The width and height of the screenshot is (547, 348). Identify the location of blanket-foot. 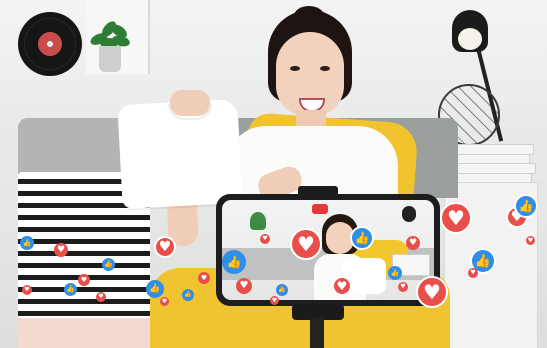
(84, 333).